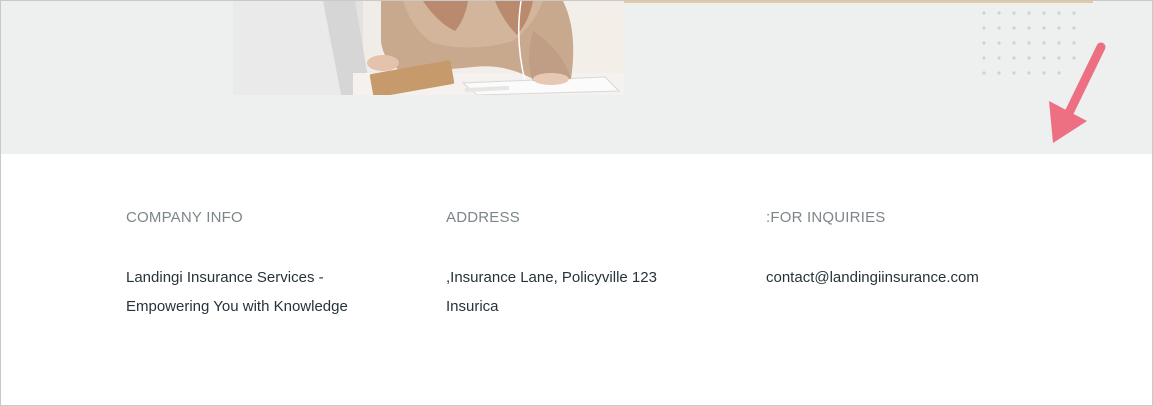 The height and width of the screenshot is (406, 1153). I want to click on address-line: Insurica, so click(472, 306).